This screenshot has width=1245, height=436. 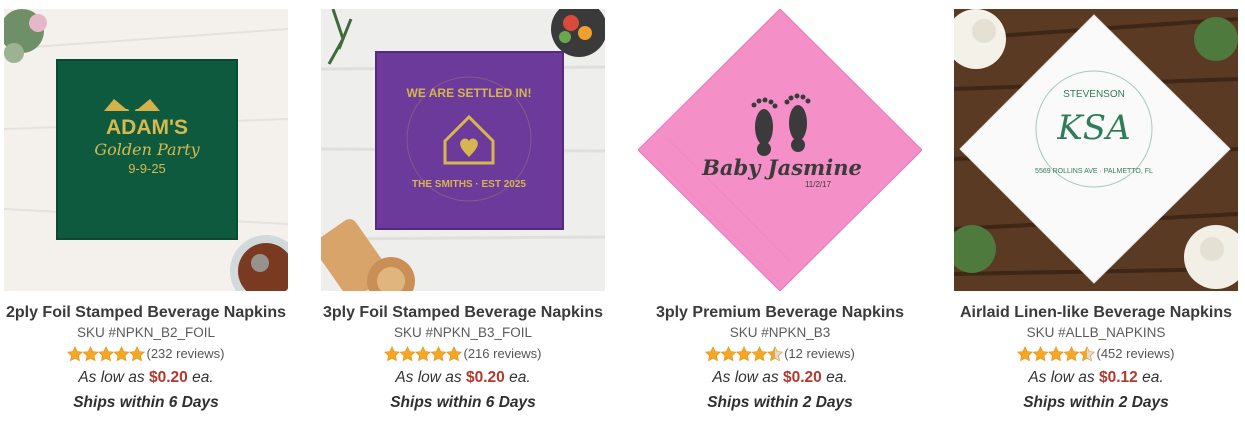 I want to click on svg-text: ADAM'S, so click(x=147, y=127).